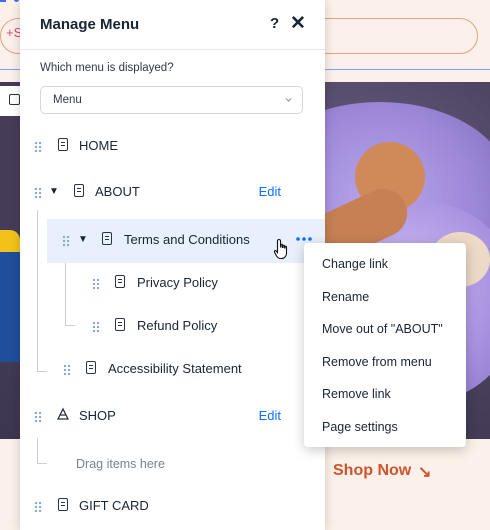 The image size is (490, 530). Describe the element at coordinates (114, 505) in the screenshot. I see `menu-item-label: GIFT CARD` at that location.